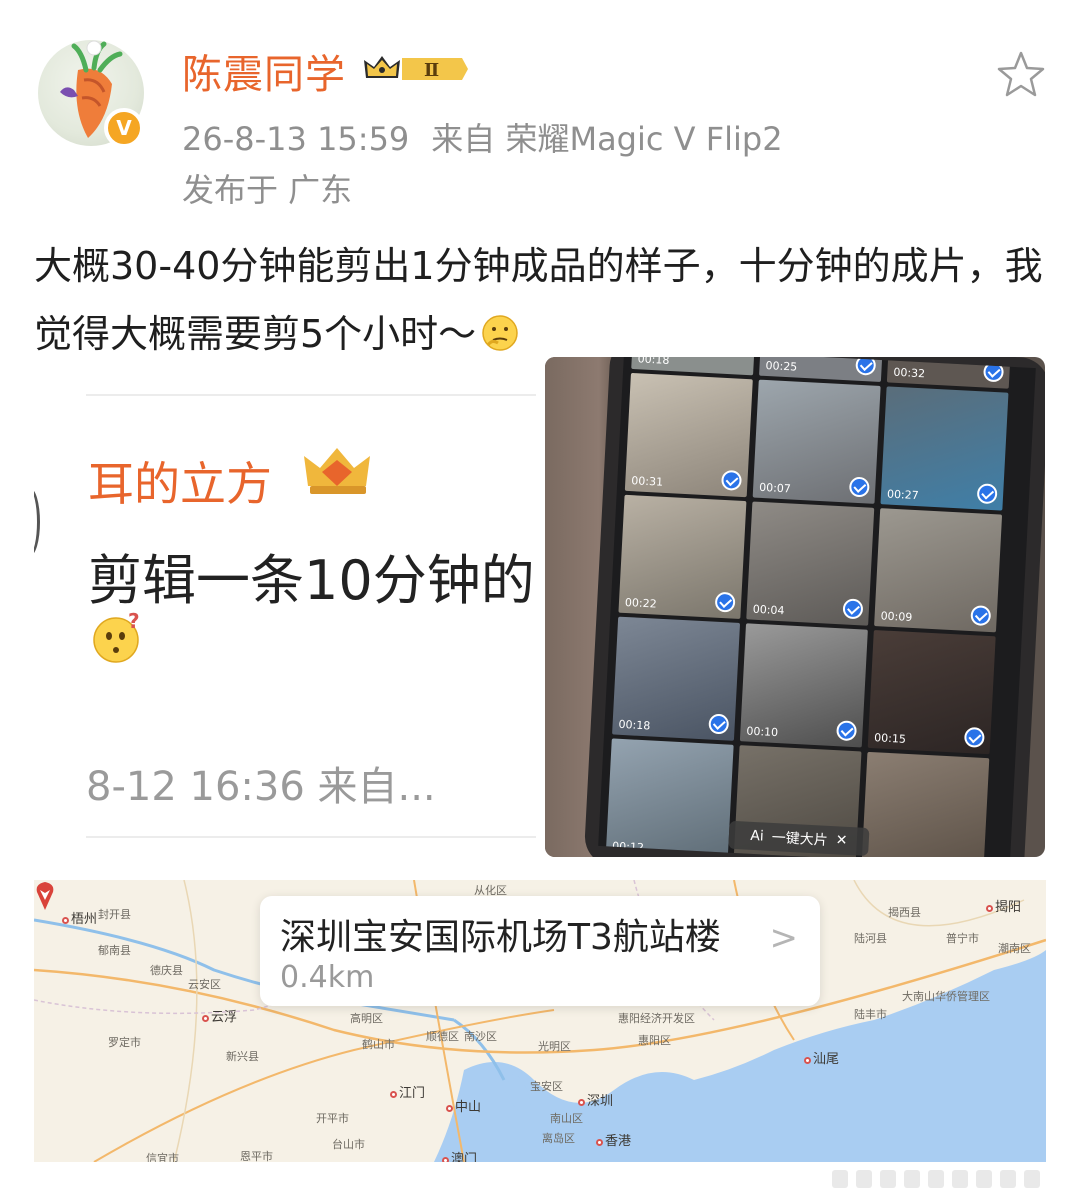 The image size is (1080, 1203). What do you see at coordinates (944, 448) in the screenshot?
I see `video-thumbnail: 00:27` at bounding box center [944, 448].